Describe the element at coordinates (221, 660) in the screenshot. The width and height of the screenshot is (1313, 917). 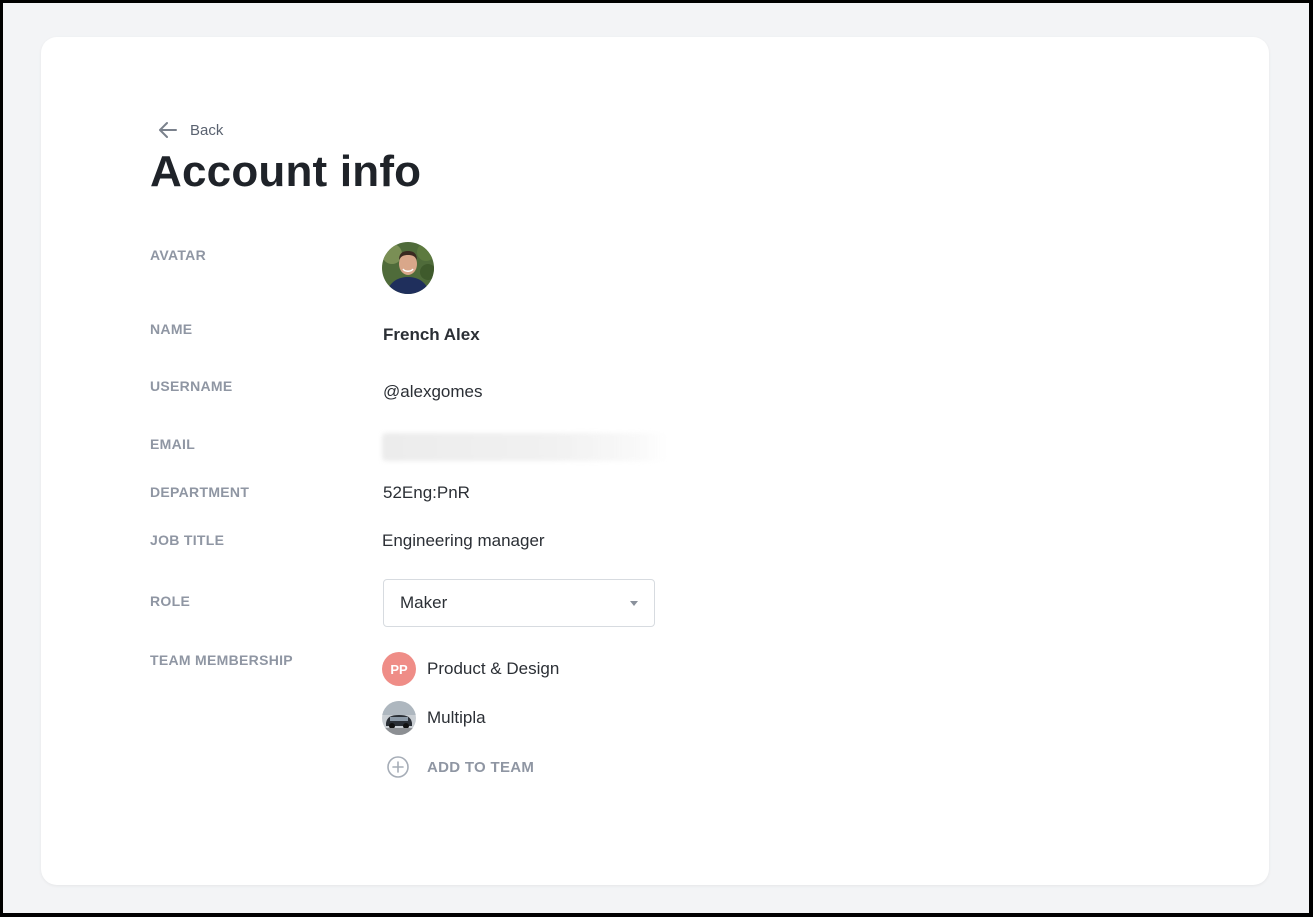
I see `team-membership-label: TEAM MEMBERSHIP` at that location.